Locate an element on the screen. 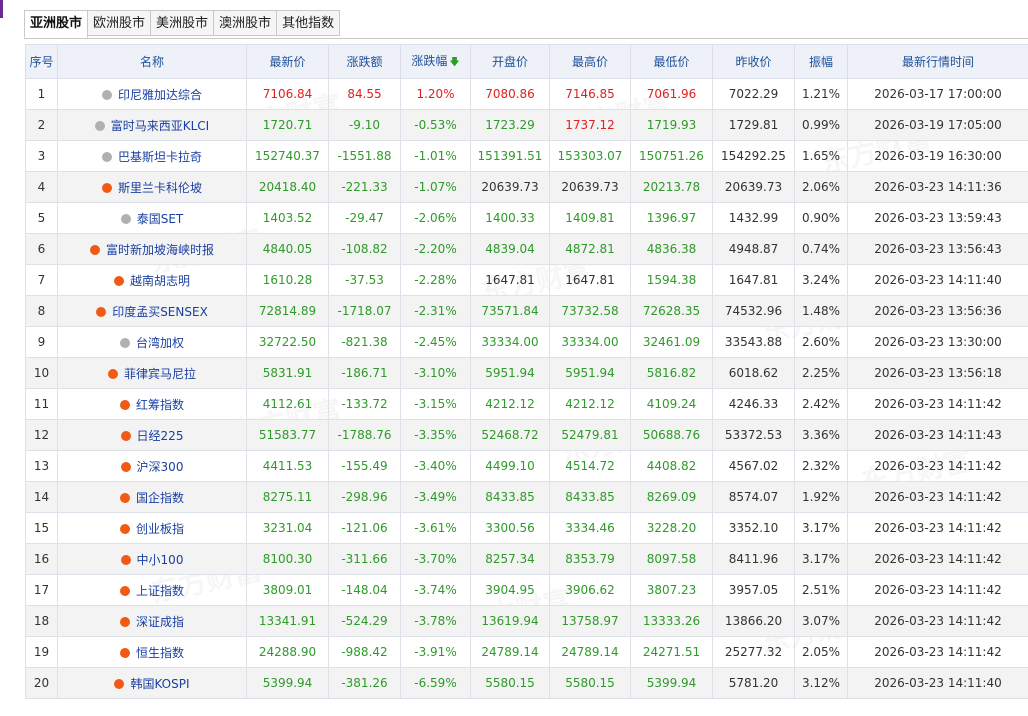 The height and width of the screenshot is (716, 1028). name-cell: 印度孟买SENSEX is located at coordinates (152, 311).